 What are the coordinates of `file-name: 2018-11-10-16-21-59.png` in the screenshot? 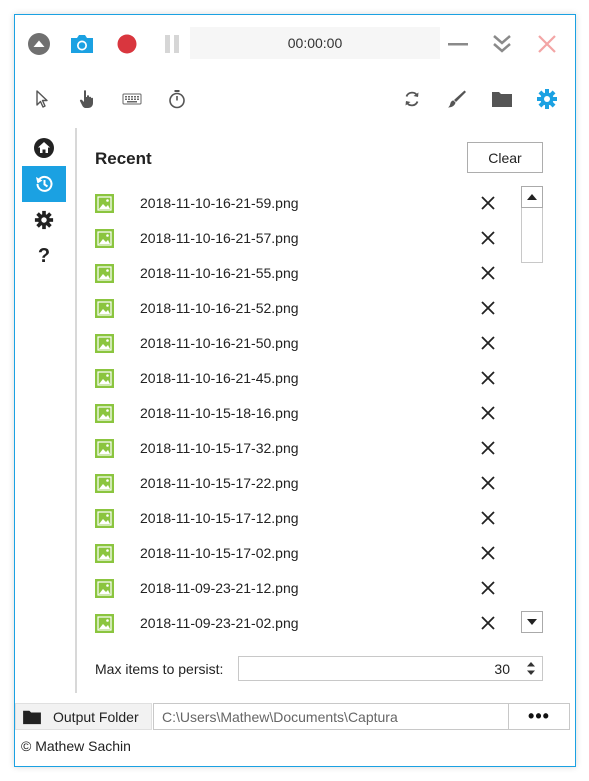 It's located at (219, 203).